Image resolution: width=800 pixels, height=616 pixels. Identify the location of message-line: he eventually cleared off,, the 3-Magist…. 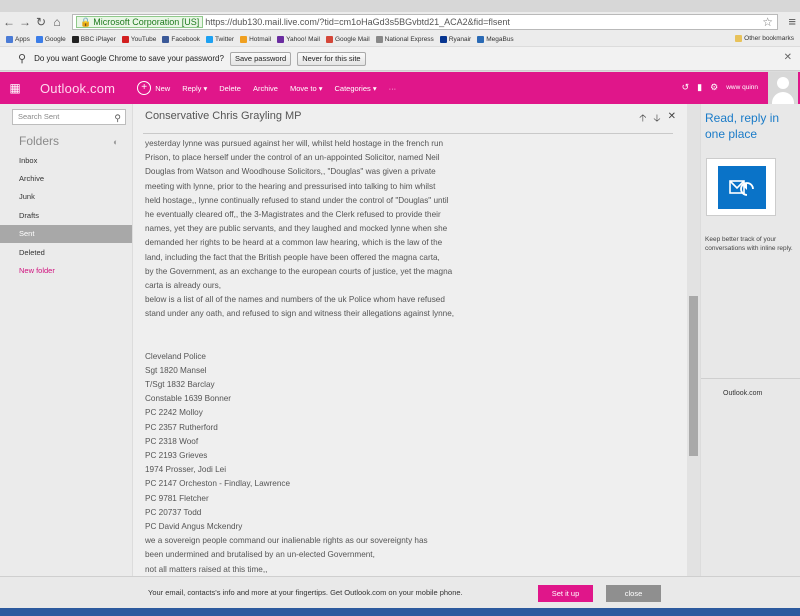
(293, 215).